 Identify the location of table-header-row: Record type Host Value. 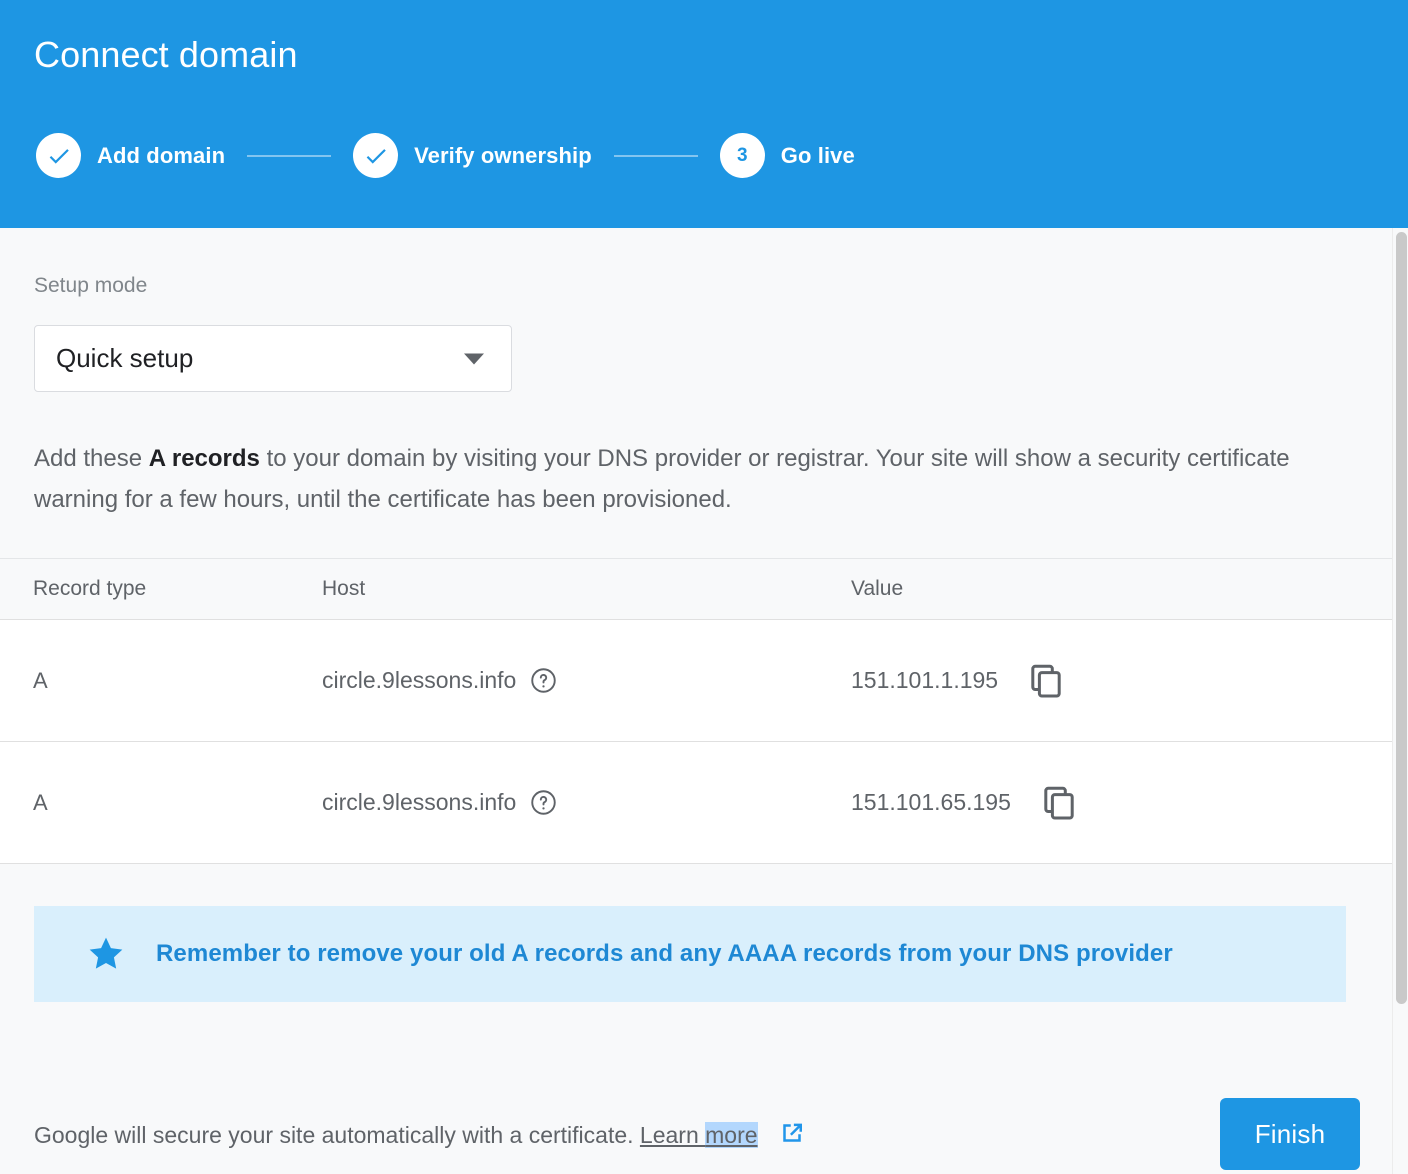
(696, 589).